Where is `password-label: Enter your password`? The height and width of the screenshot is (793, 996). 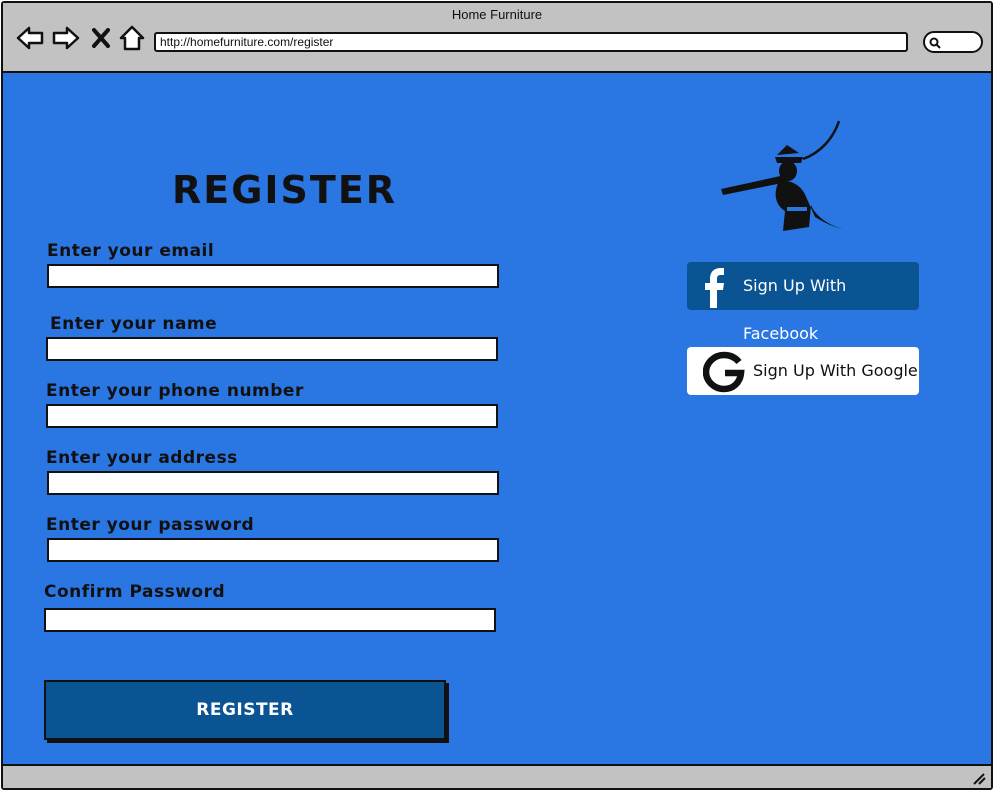 password-label: Enter your password is located at coordinates (150, 525).